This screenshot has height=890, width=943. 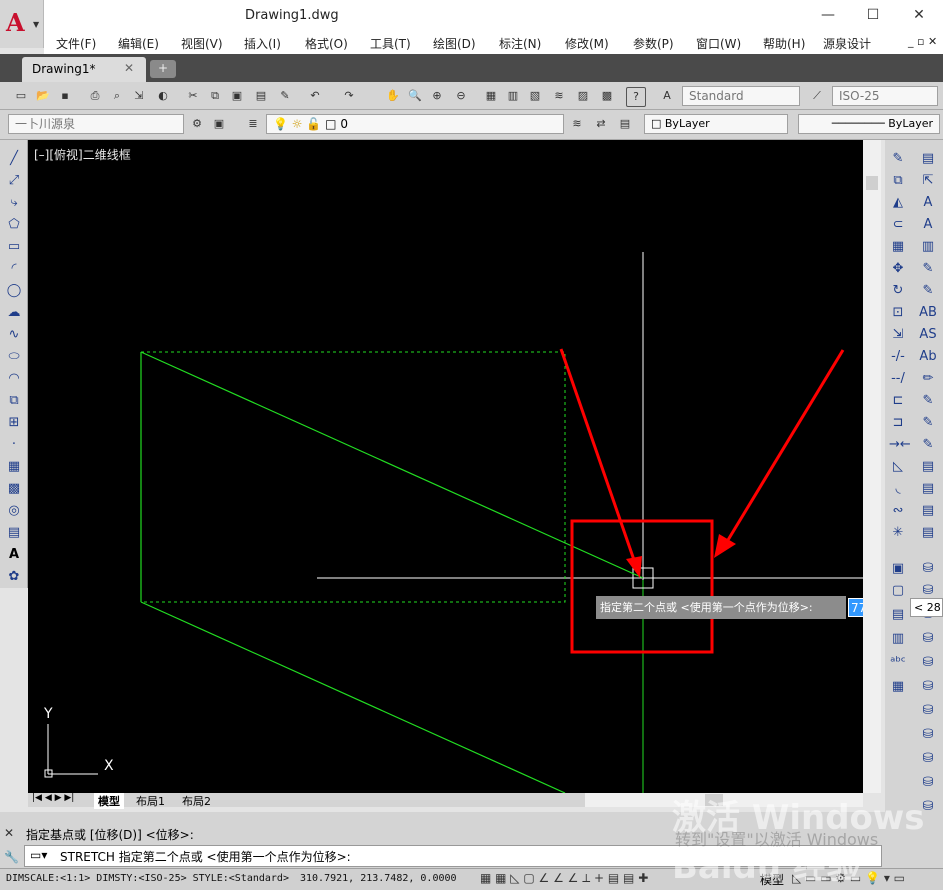 What do you see at coordinates (718, 43) in the screenshot?
I see `menu-window: 窗口(W)` at bounding box center [718, 43].